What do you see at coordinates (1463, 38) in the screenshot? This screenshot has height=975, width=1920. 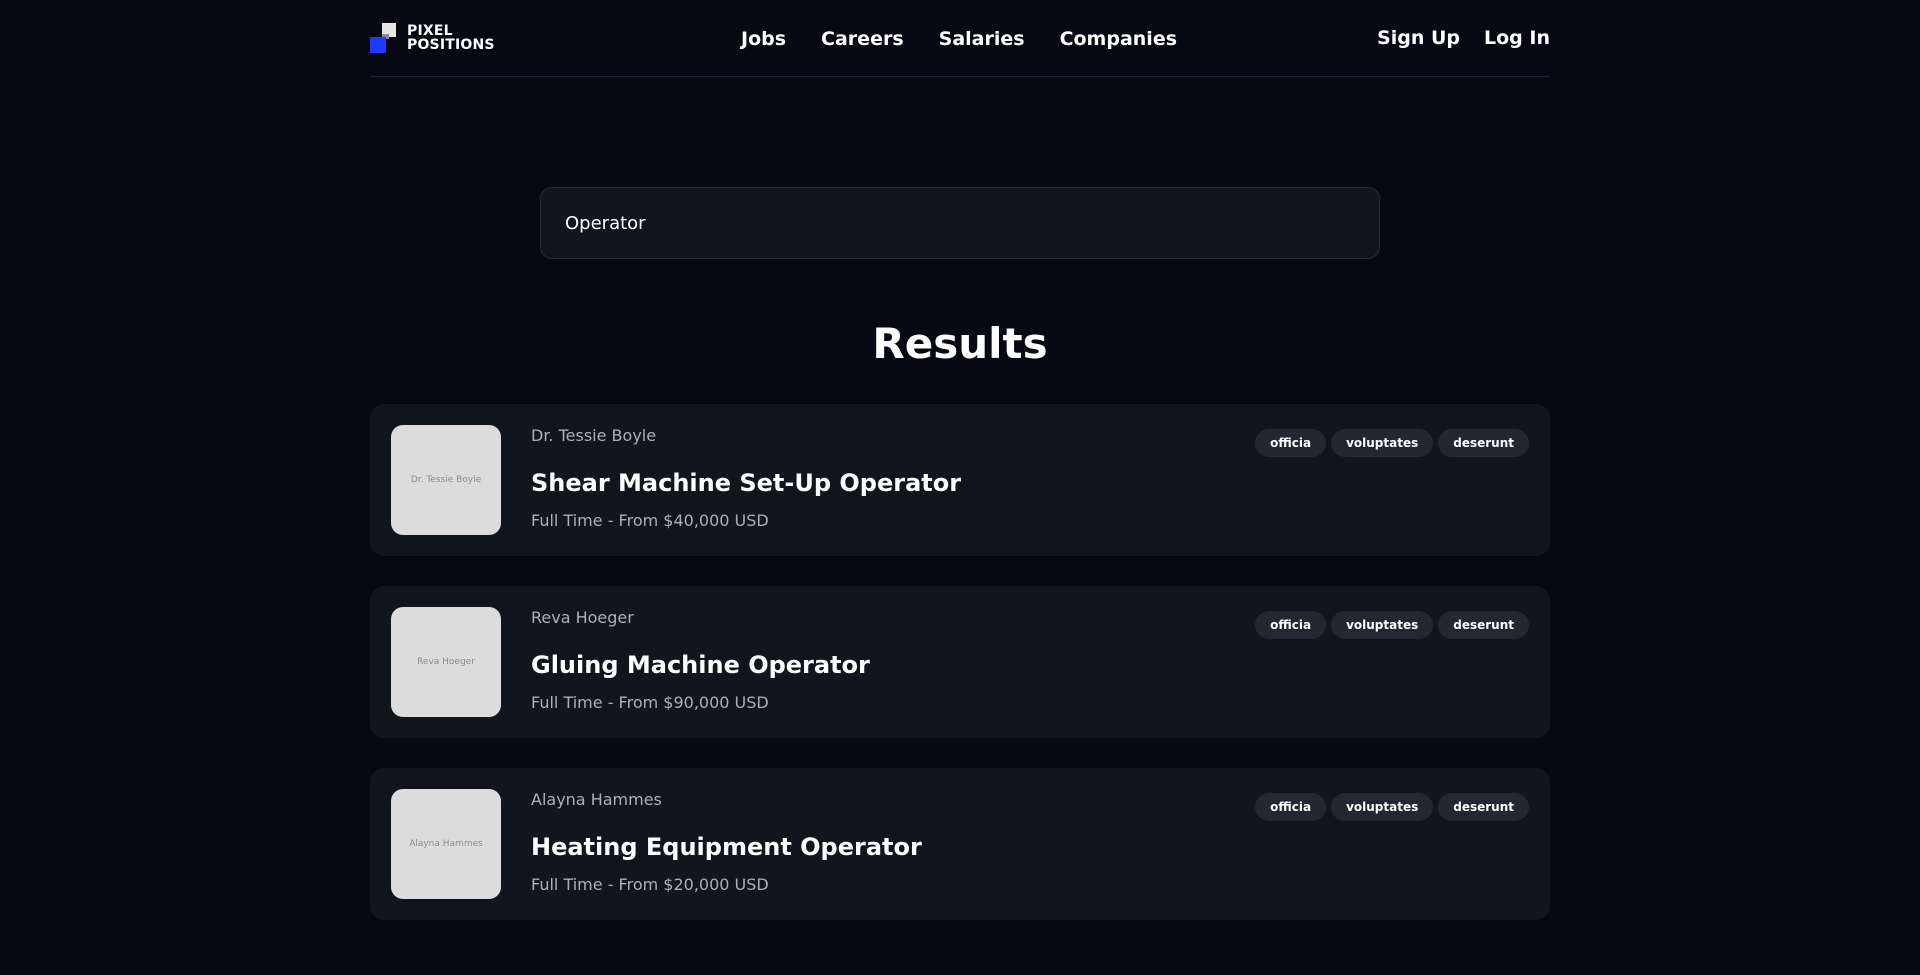 I see `auth-links: Sign Up Log In` at bounding box center [1463, 38].